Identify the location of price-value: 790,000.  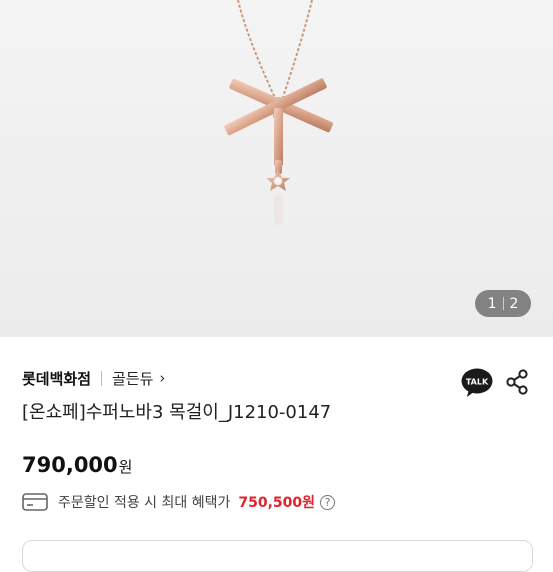
(70, 465).